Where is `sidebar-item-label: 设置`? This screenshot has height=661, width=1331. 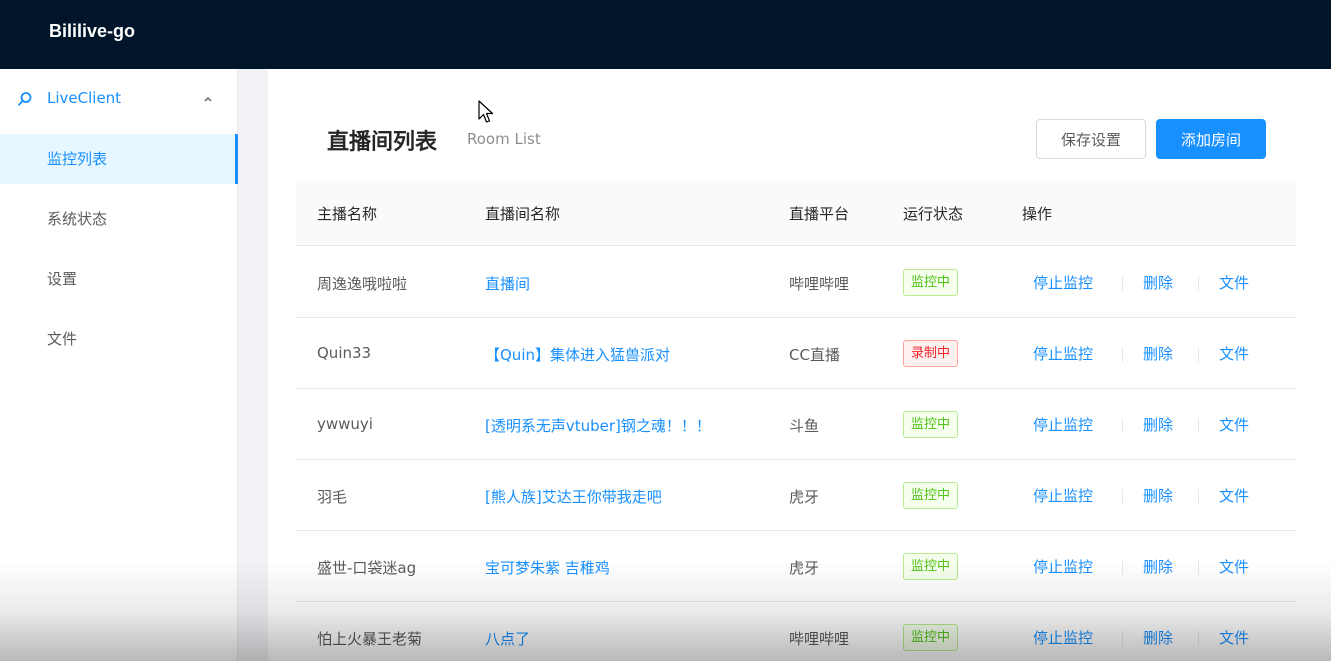
sidebar-item-label: 设置 is located at coordinates (62, 279).